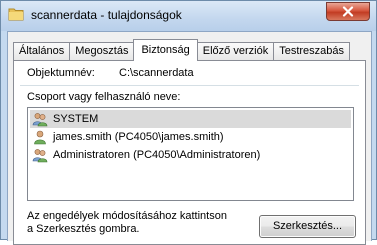  I want to click on list-item: james.smith (PC4050\james.smith), so click(190, 137).